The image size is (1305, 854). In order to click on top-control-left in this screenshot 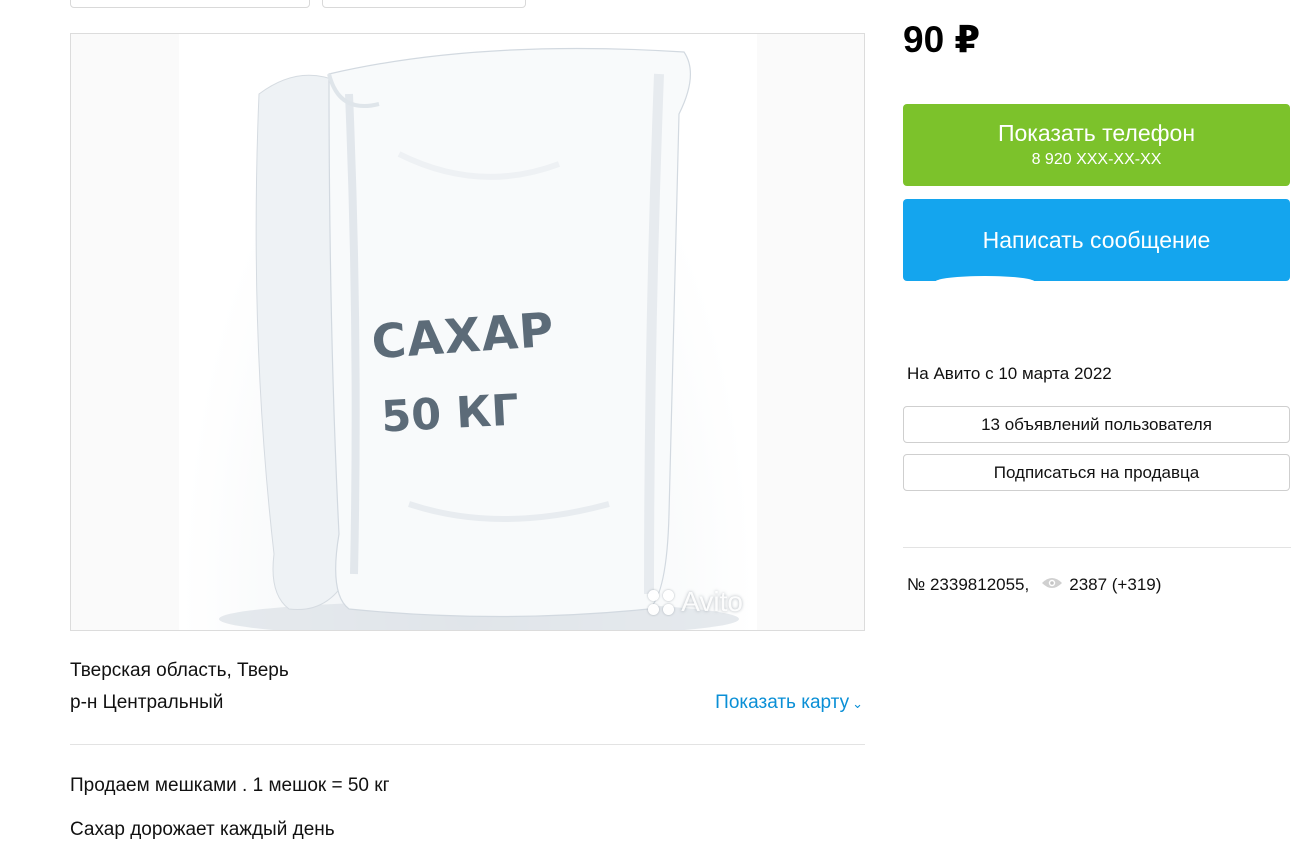, I will do `click(190, 4)`.